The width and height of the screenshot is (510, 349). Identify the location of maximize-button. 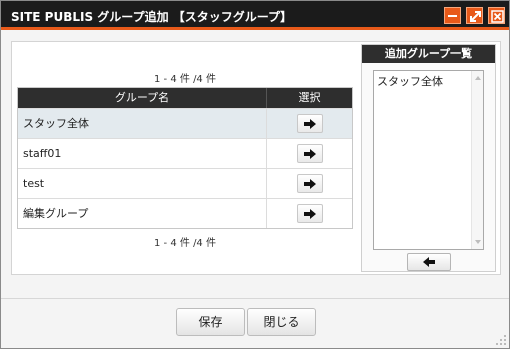
(474, 15).